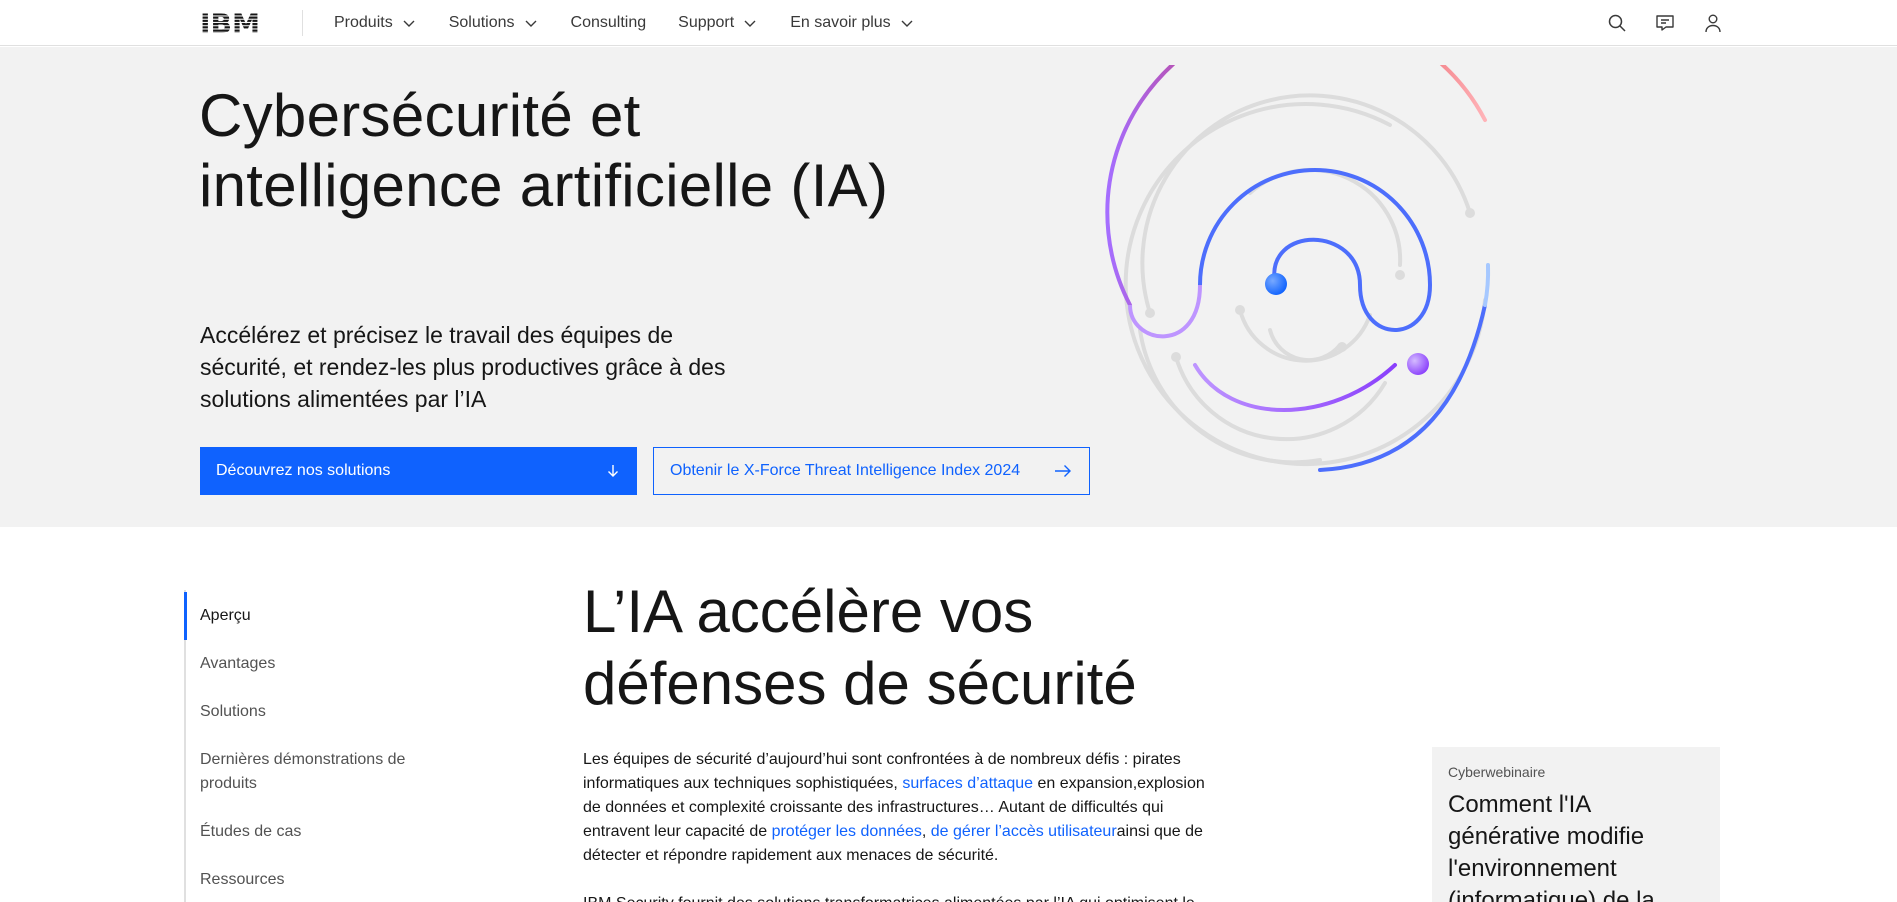 Image resolution: width=1897 pixels, height=902 pixels. Describe the element at coordinates (1024, 831) in the screenshot. I see `link-gerer-acces: de gérer l’accès utilisateur` at that location.